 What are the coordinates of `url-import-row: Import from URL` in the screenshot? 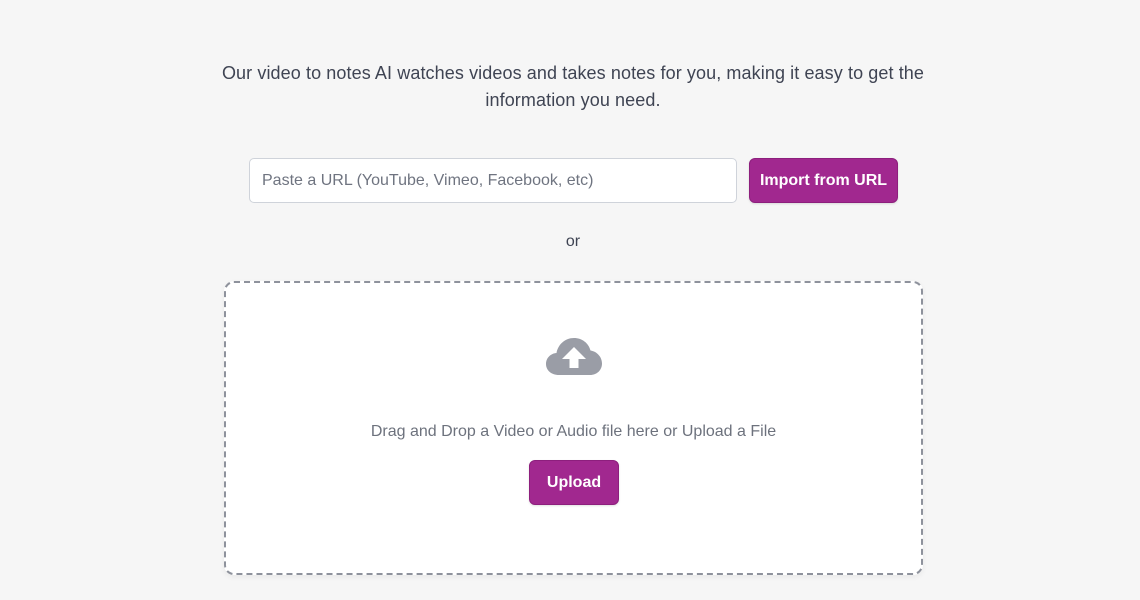 It's located at (574, 180).